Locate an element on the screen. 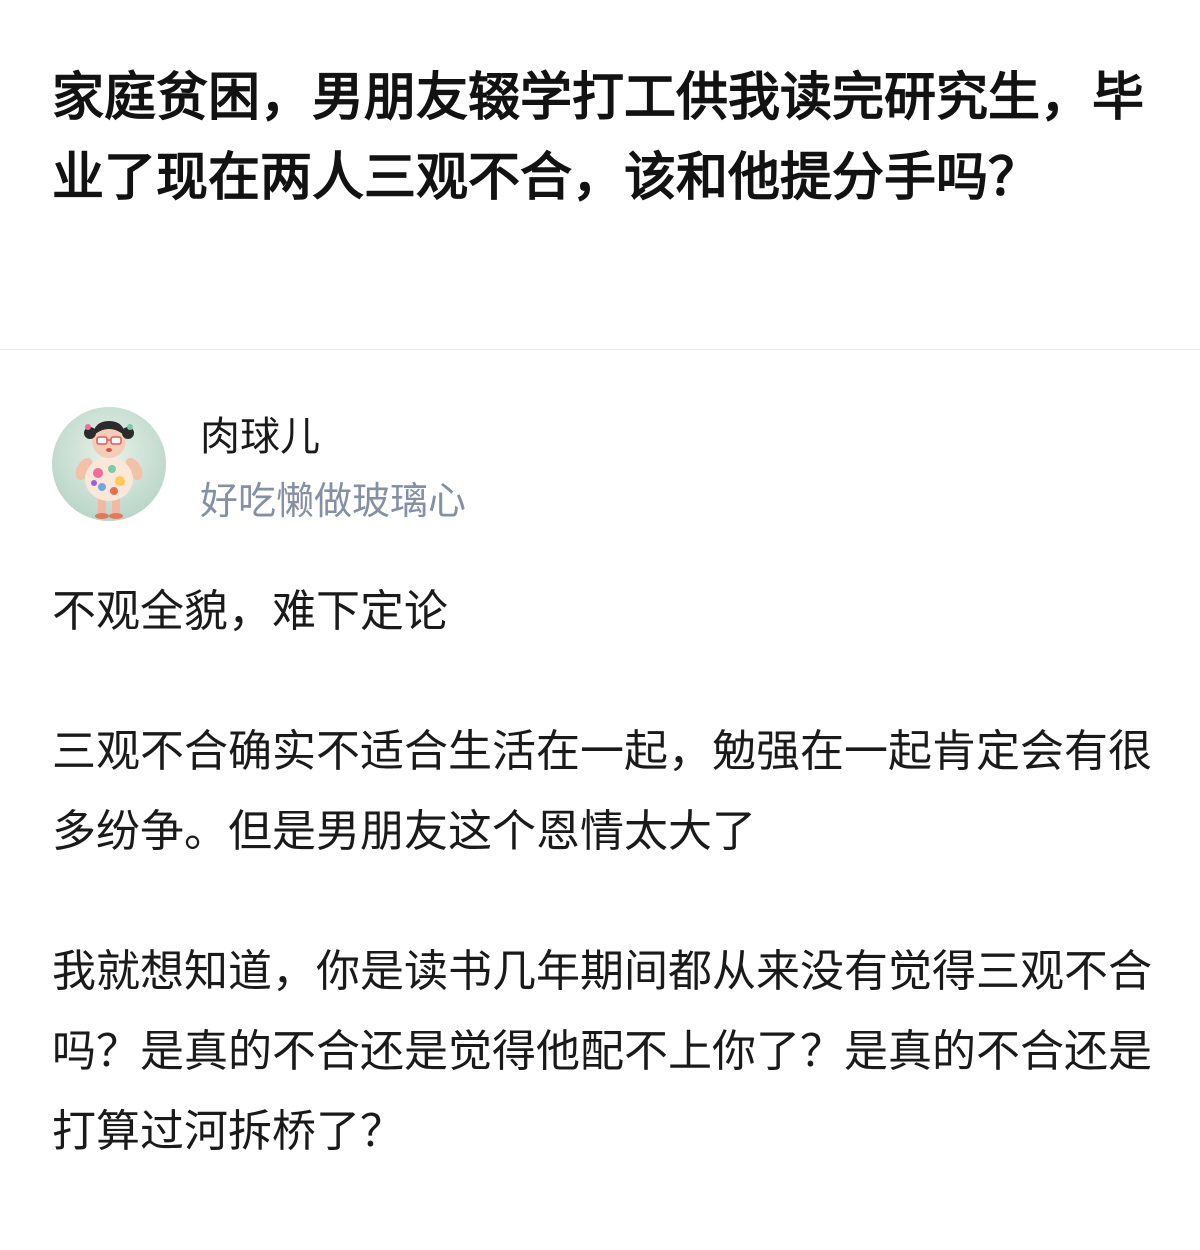 The image size is (1200, 1250). author-name: 肉球儿 is located at coordinates (260, 437).